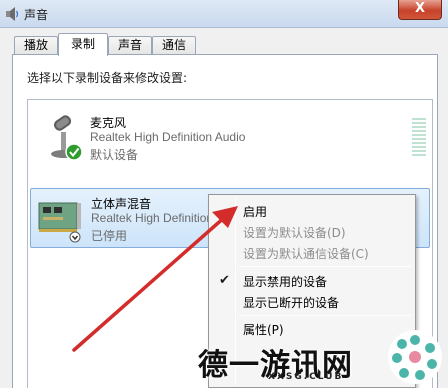  I want to click on menu-item-set-default: 设置为默认设备(D), so click(294, 232).